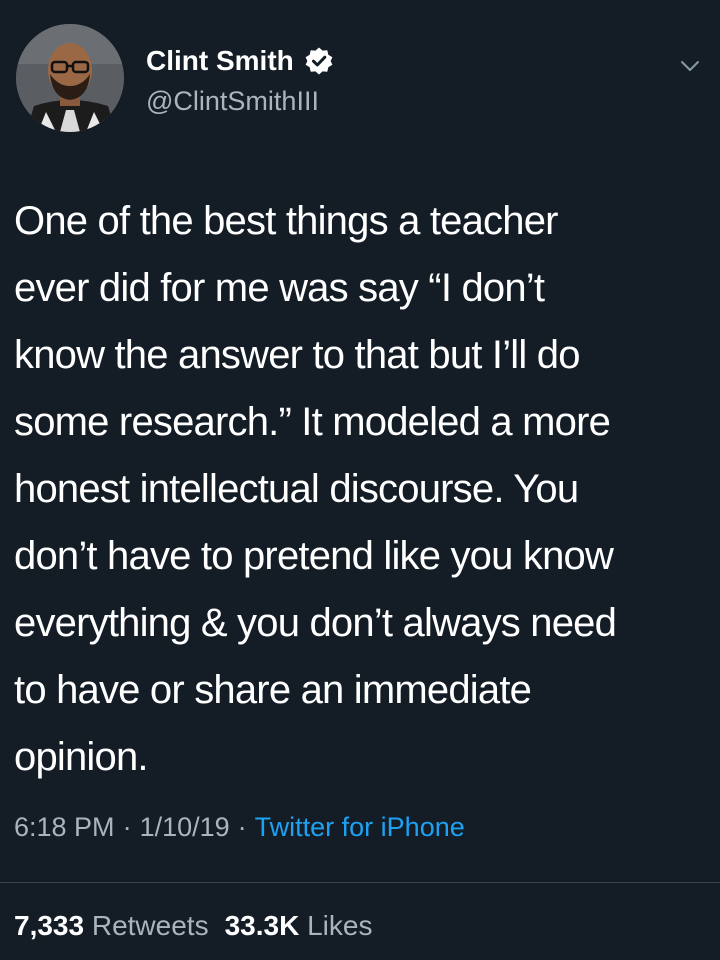 The height and width of the screenshot is (960, 720). I want to click on likes-stat: 33.3K Likes, so click(299, 925).